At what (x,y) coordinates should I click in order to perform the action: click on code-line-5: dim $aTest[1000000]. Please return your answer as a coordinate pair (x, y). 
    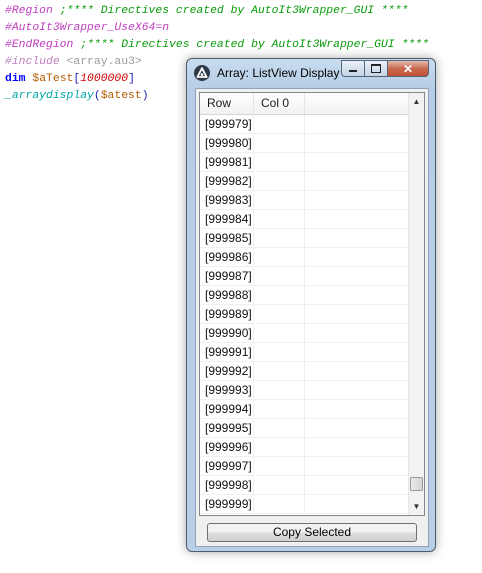
    Looking at the image, I should click on (70, 79).